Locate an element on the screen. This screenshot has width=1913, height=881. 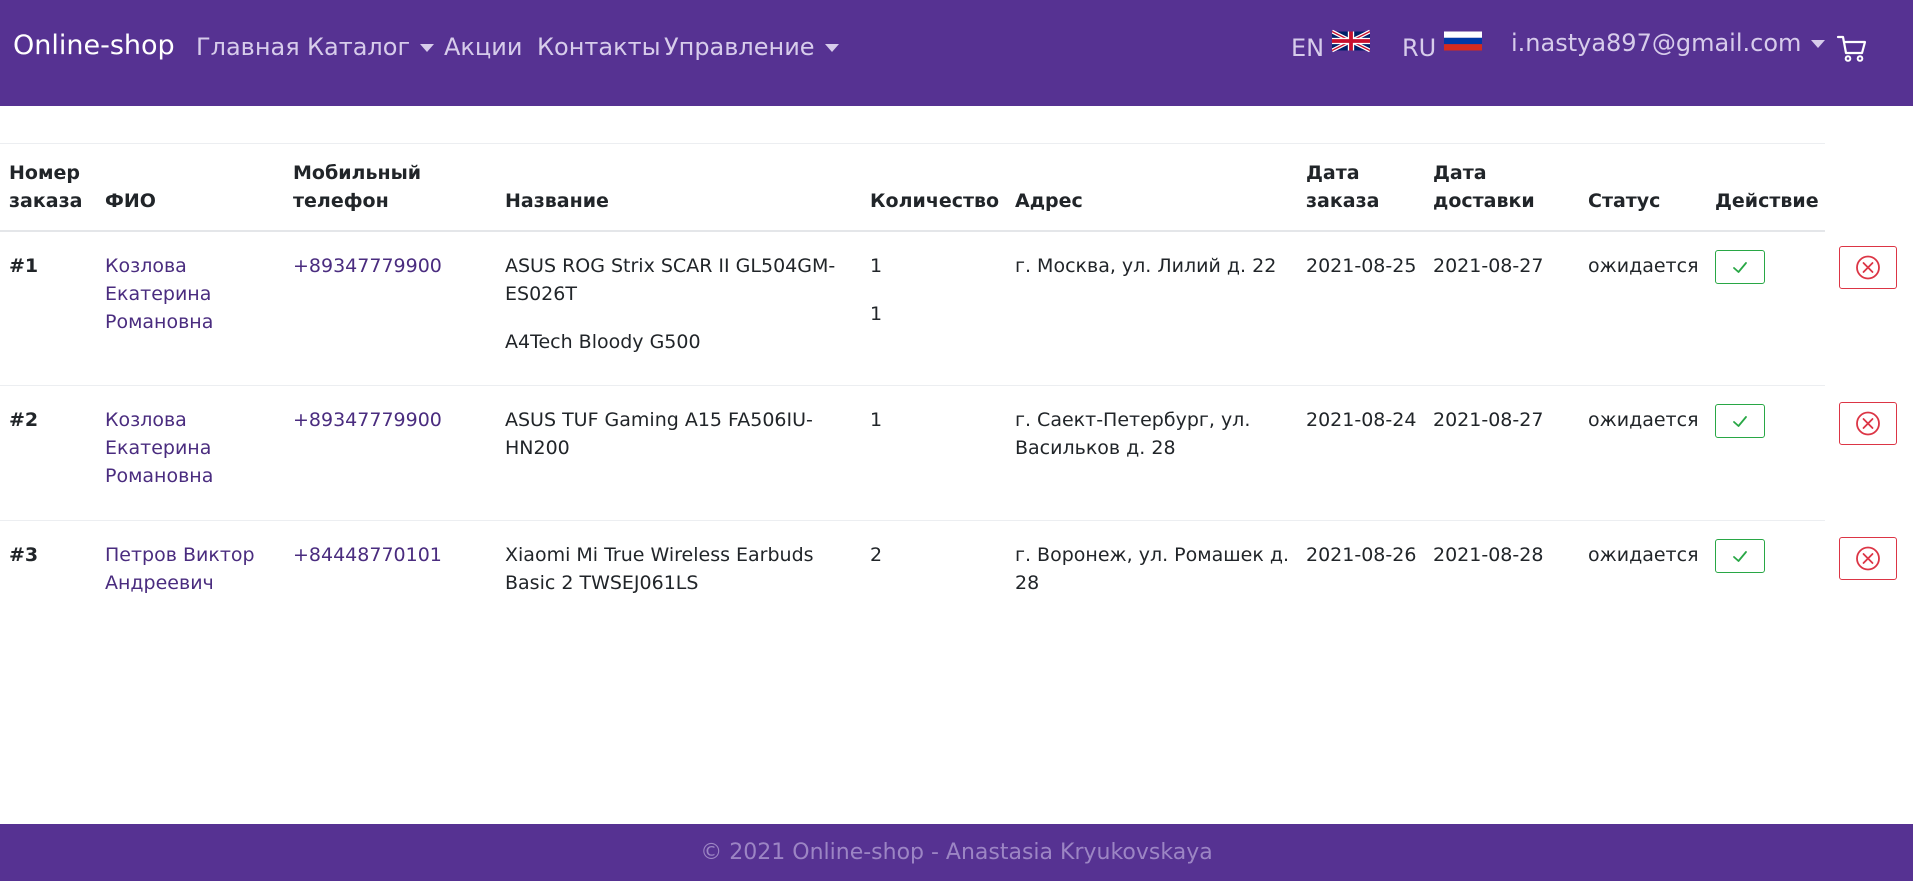
product-title: ASUS ROG Strix SCAR II GL504GM-ES026T is located at coordinates (670, 279).